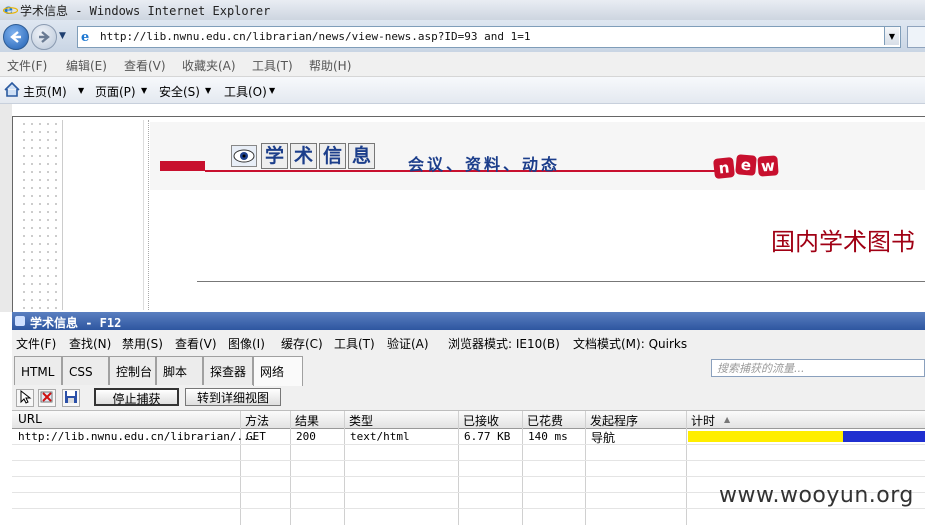 Image resolution: width=925 pixels, height=525 pixels. I want to click on home-icon, so click(12, 89).